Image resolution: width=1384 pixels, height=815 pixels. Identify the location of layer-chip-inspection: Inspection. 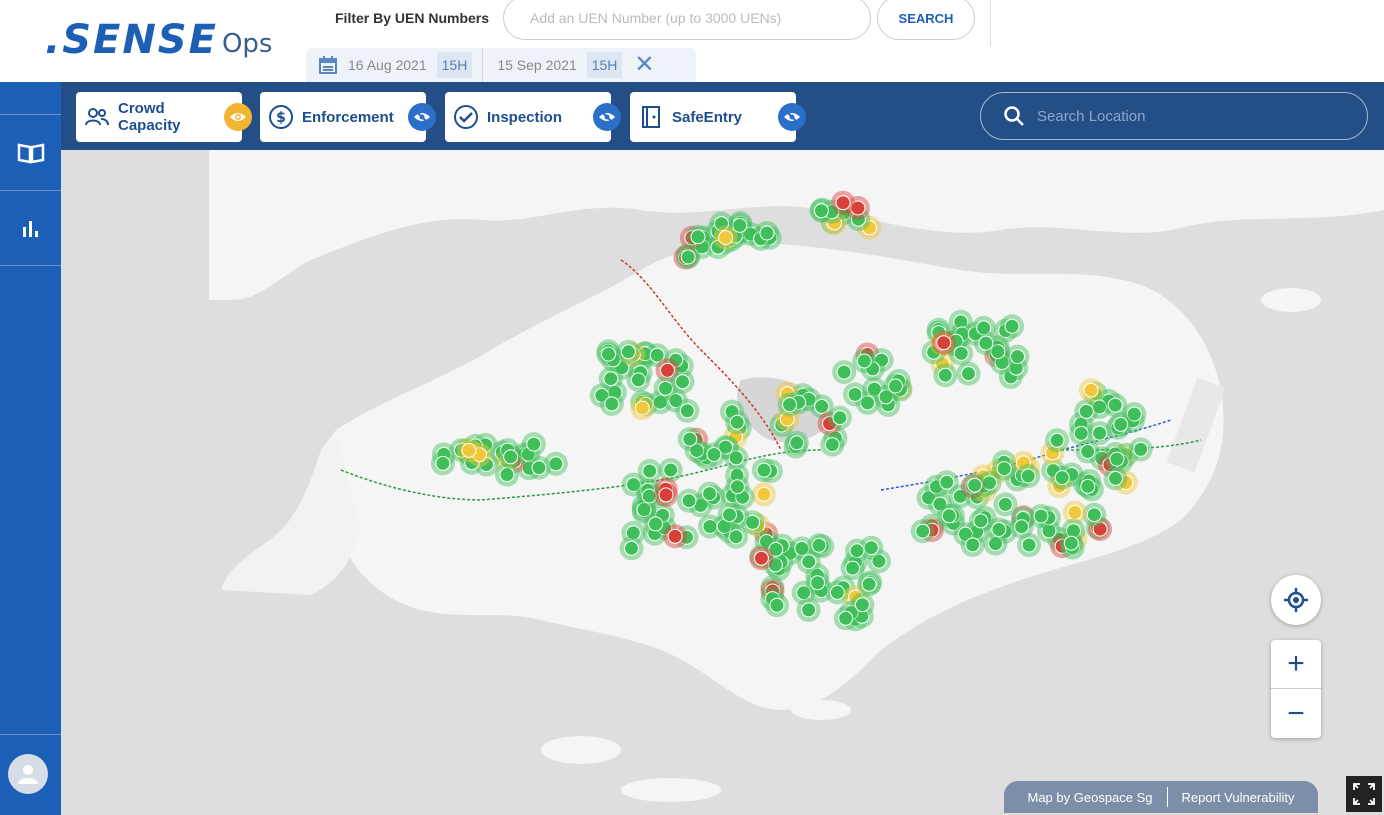
(533, 117).